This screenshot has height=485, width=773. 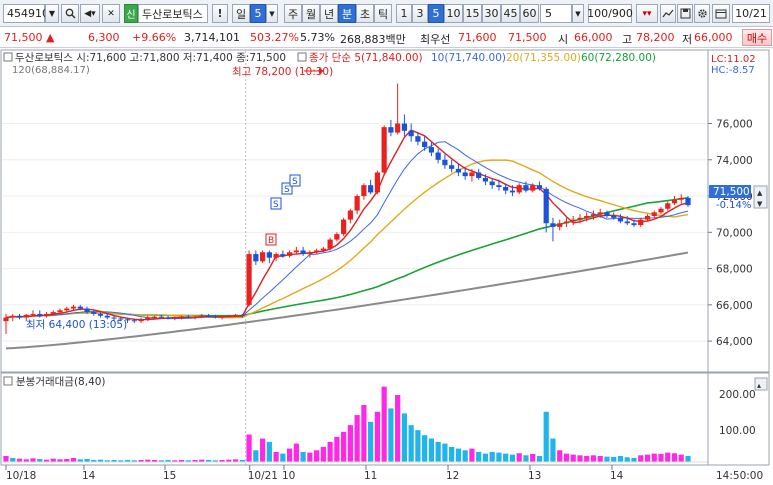 What do you see at coordinates (491, 13) in the screenshot?
I see `interval-tab-30: 30` at bounding box center [491, 13].